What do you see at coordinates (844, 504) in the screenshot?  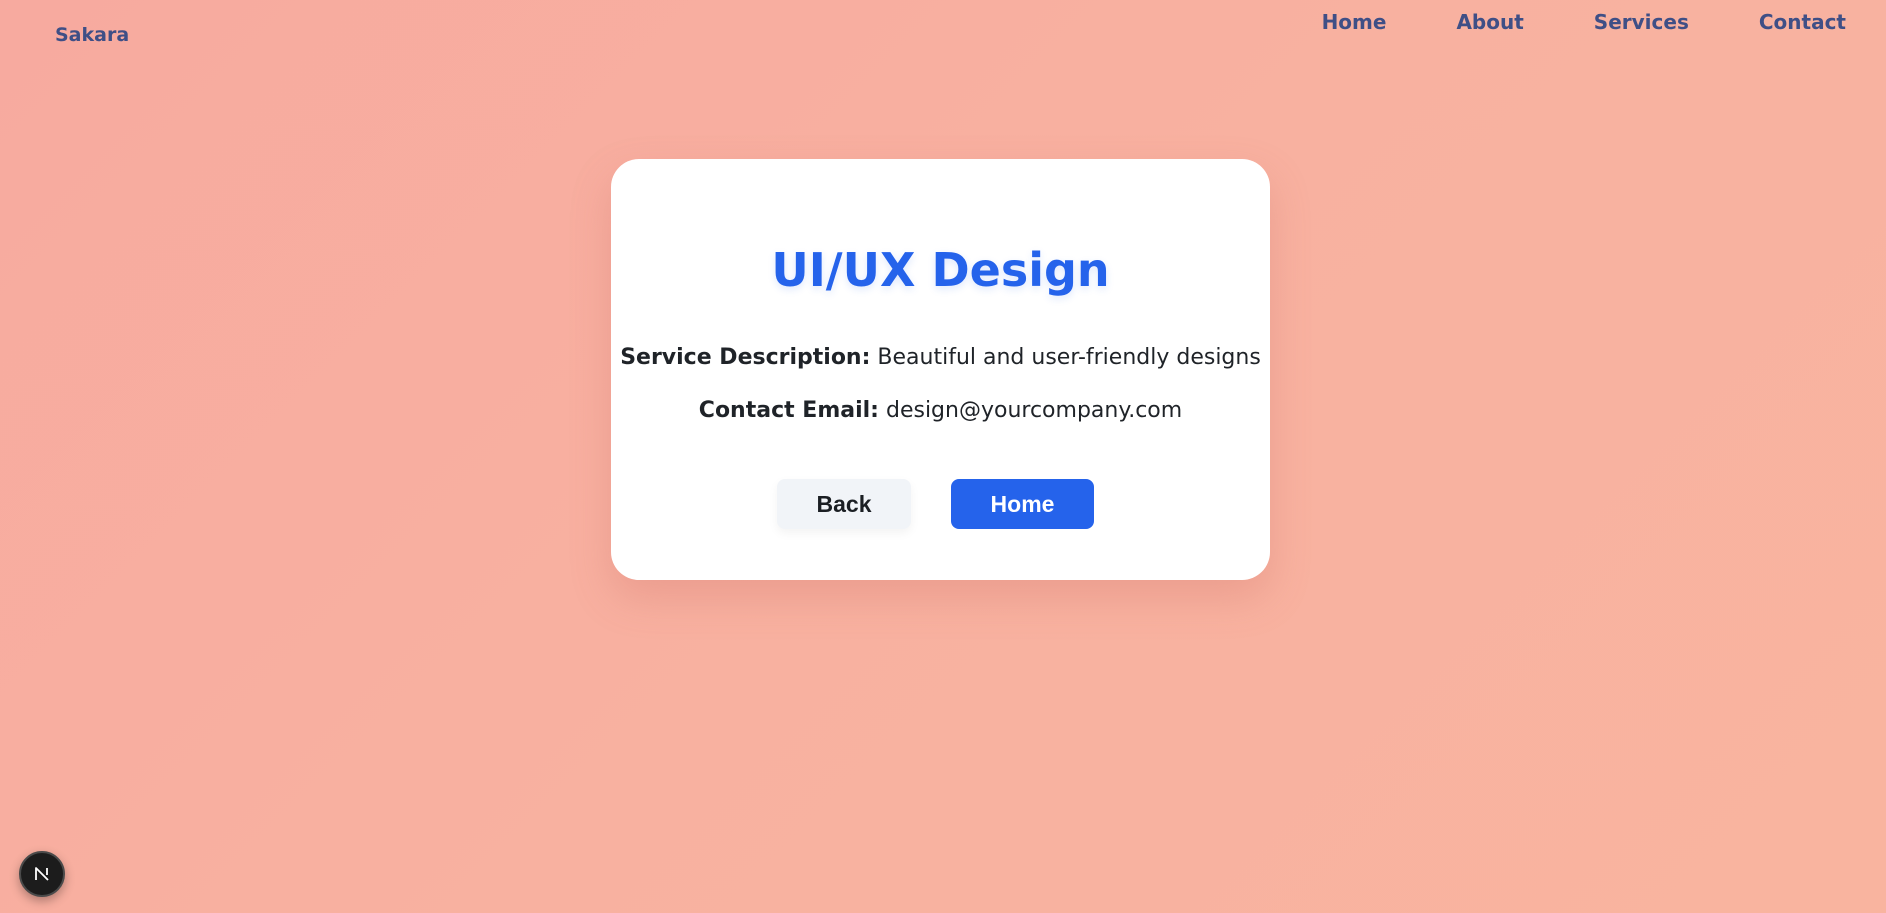 I see `back-button: Back` at bounding box center [844, 504].